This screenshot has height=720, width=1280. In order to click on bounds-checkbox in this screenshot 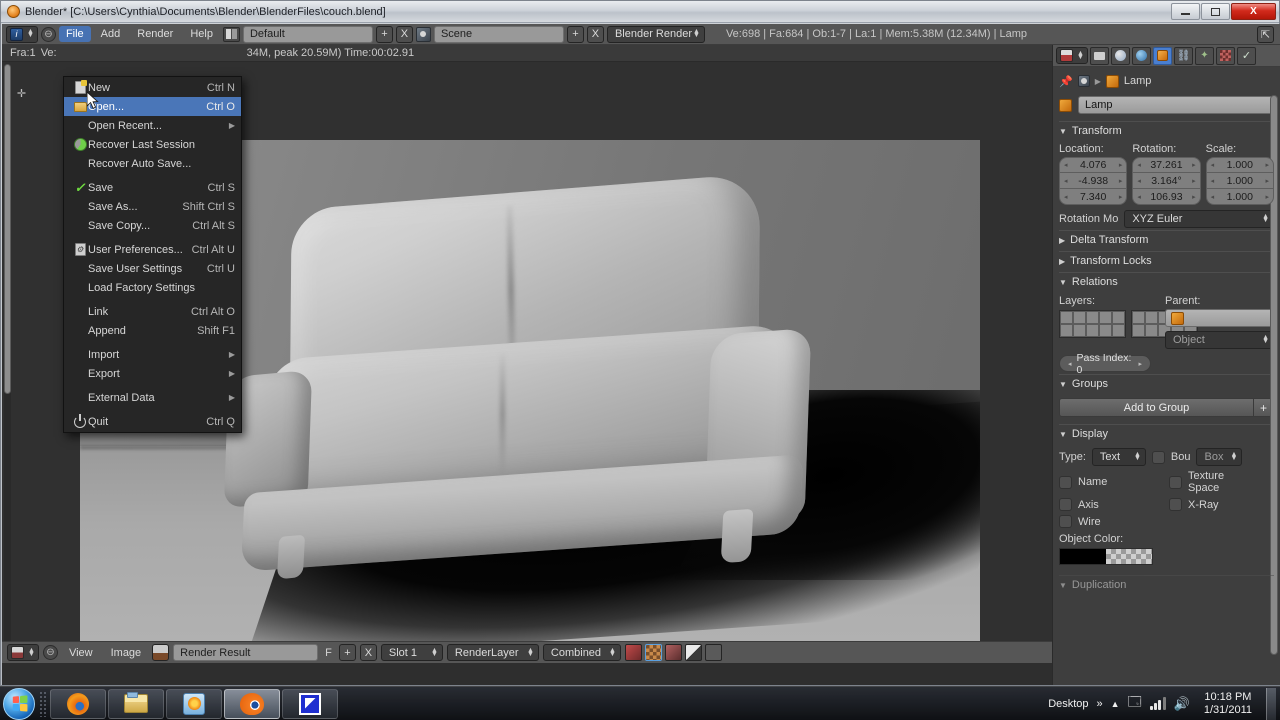, I will do `click(1158, 457)`.